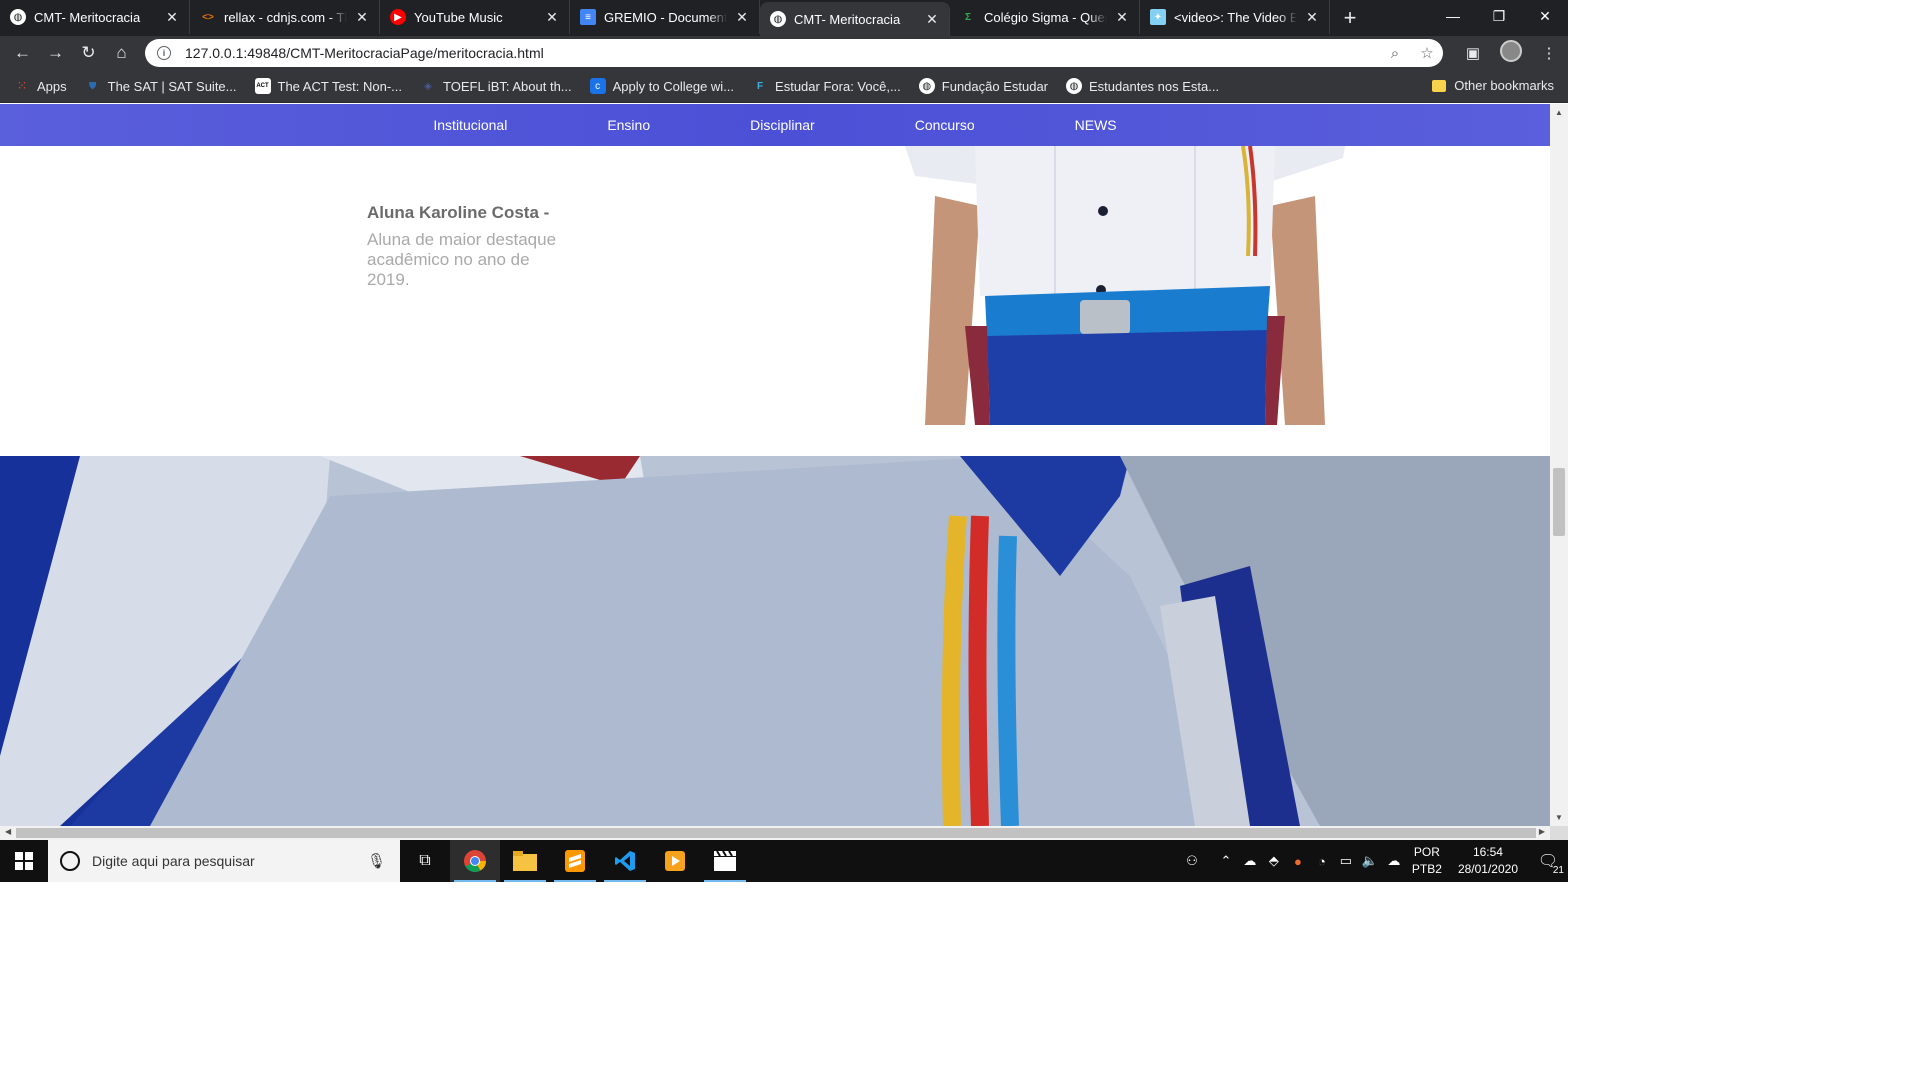  I want to click on volume-icon: 🔈, so click(1370, 861).